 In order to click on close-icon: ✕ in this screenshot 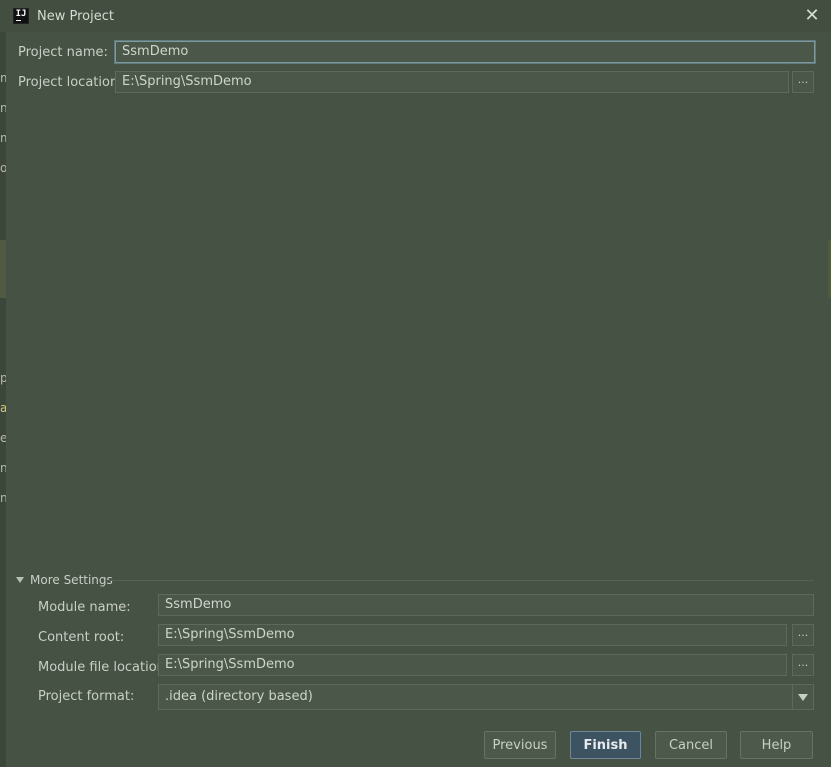, I will do `click(812, 16)`.